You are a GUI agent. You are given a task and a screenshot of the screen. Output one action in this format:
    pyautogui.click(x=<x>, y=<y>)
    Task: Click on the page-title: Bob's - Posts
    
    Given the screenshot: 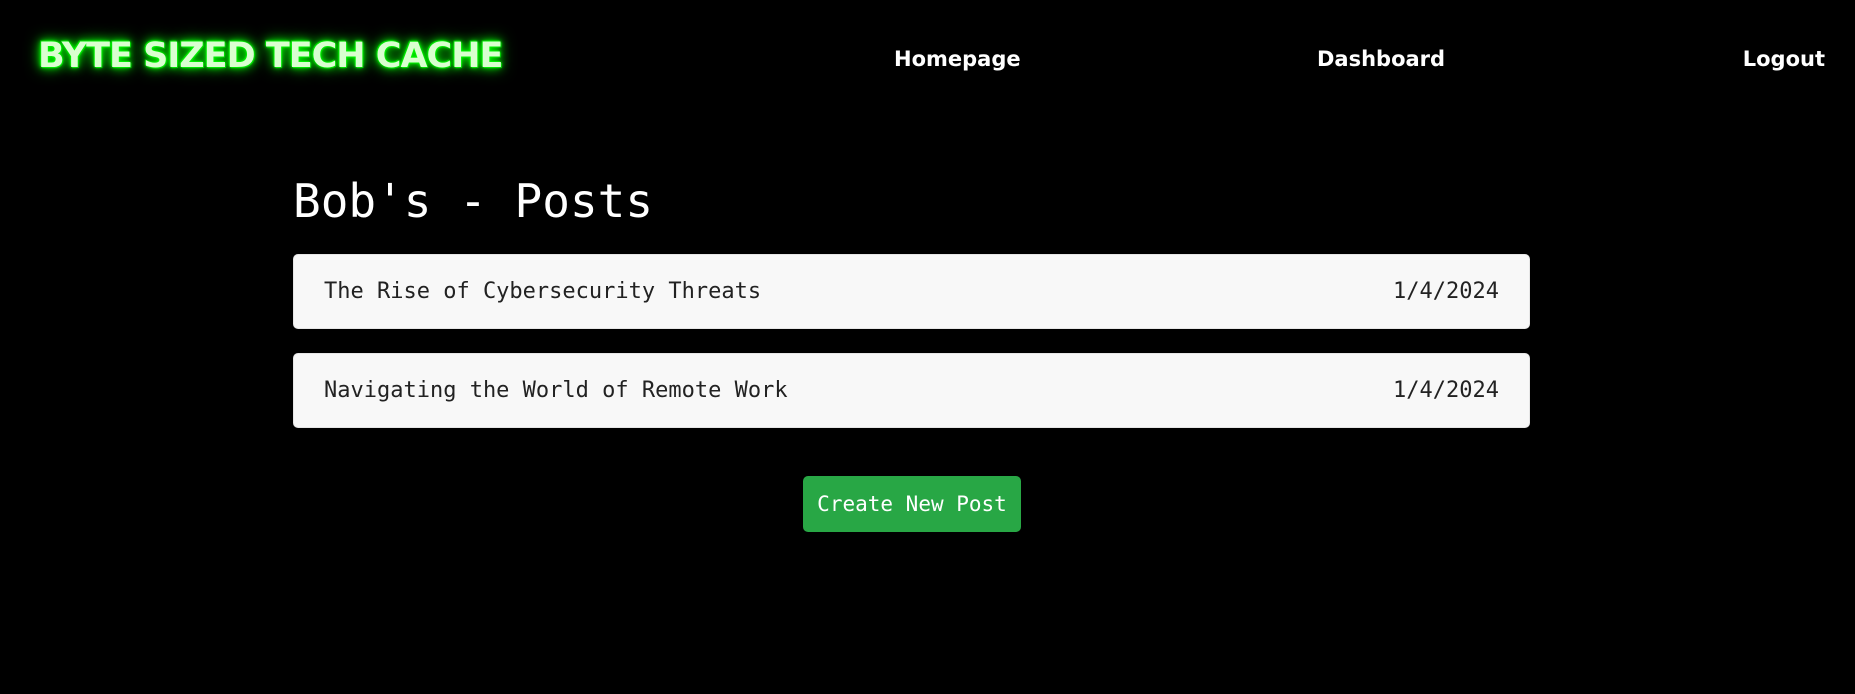 What is the action you would take?
    pyautogui.click(x=473, y=201)
    